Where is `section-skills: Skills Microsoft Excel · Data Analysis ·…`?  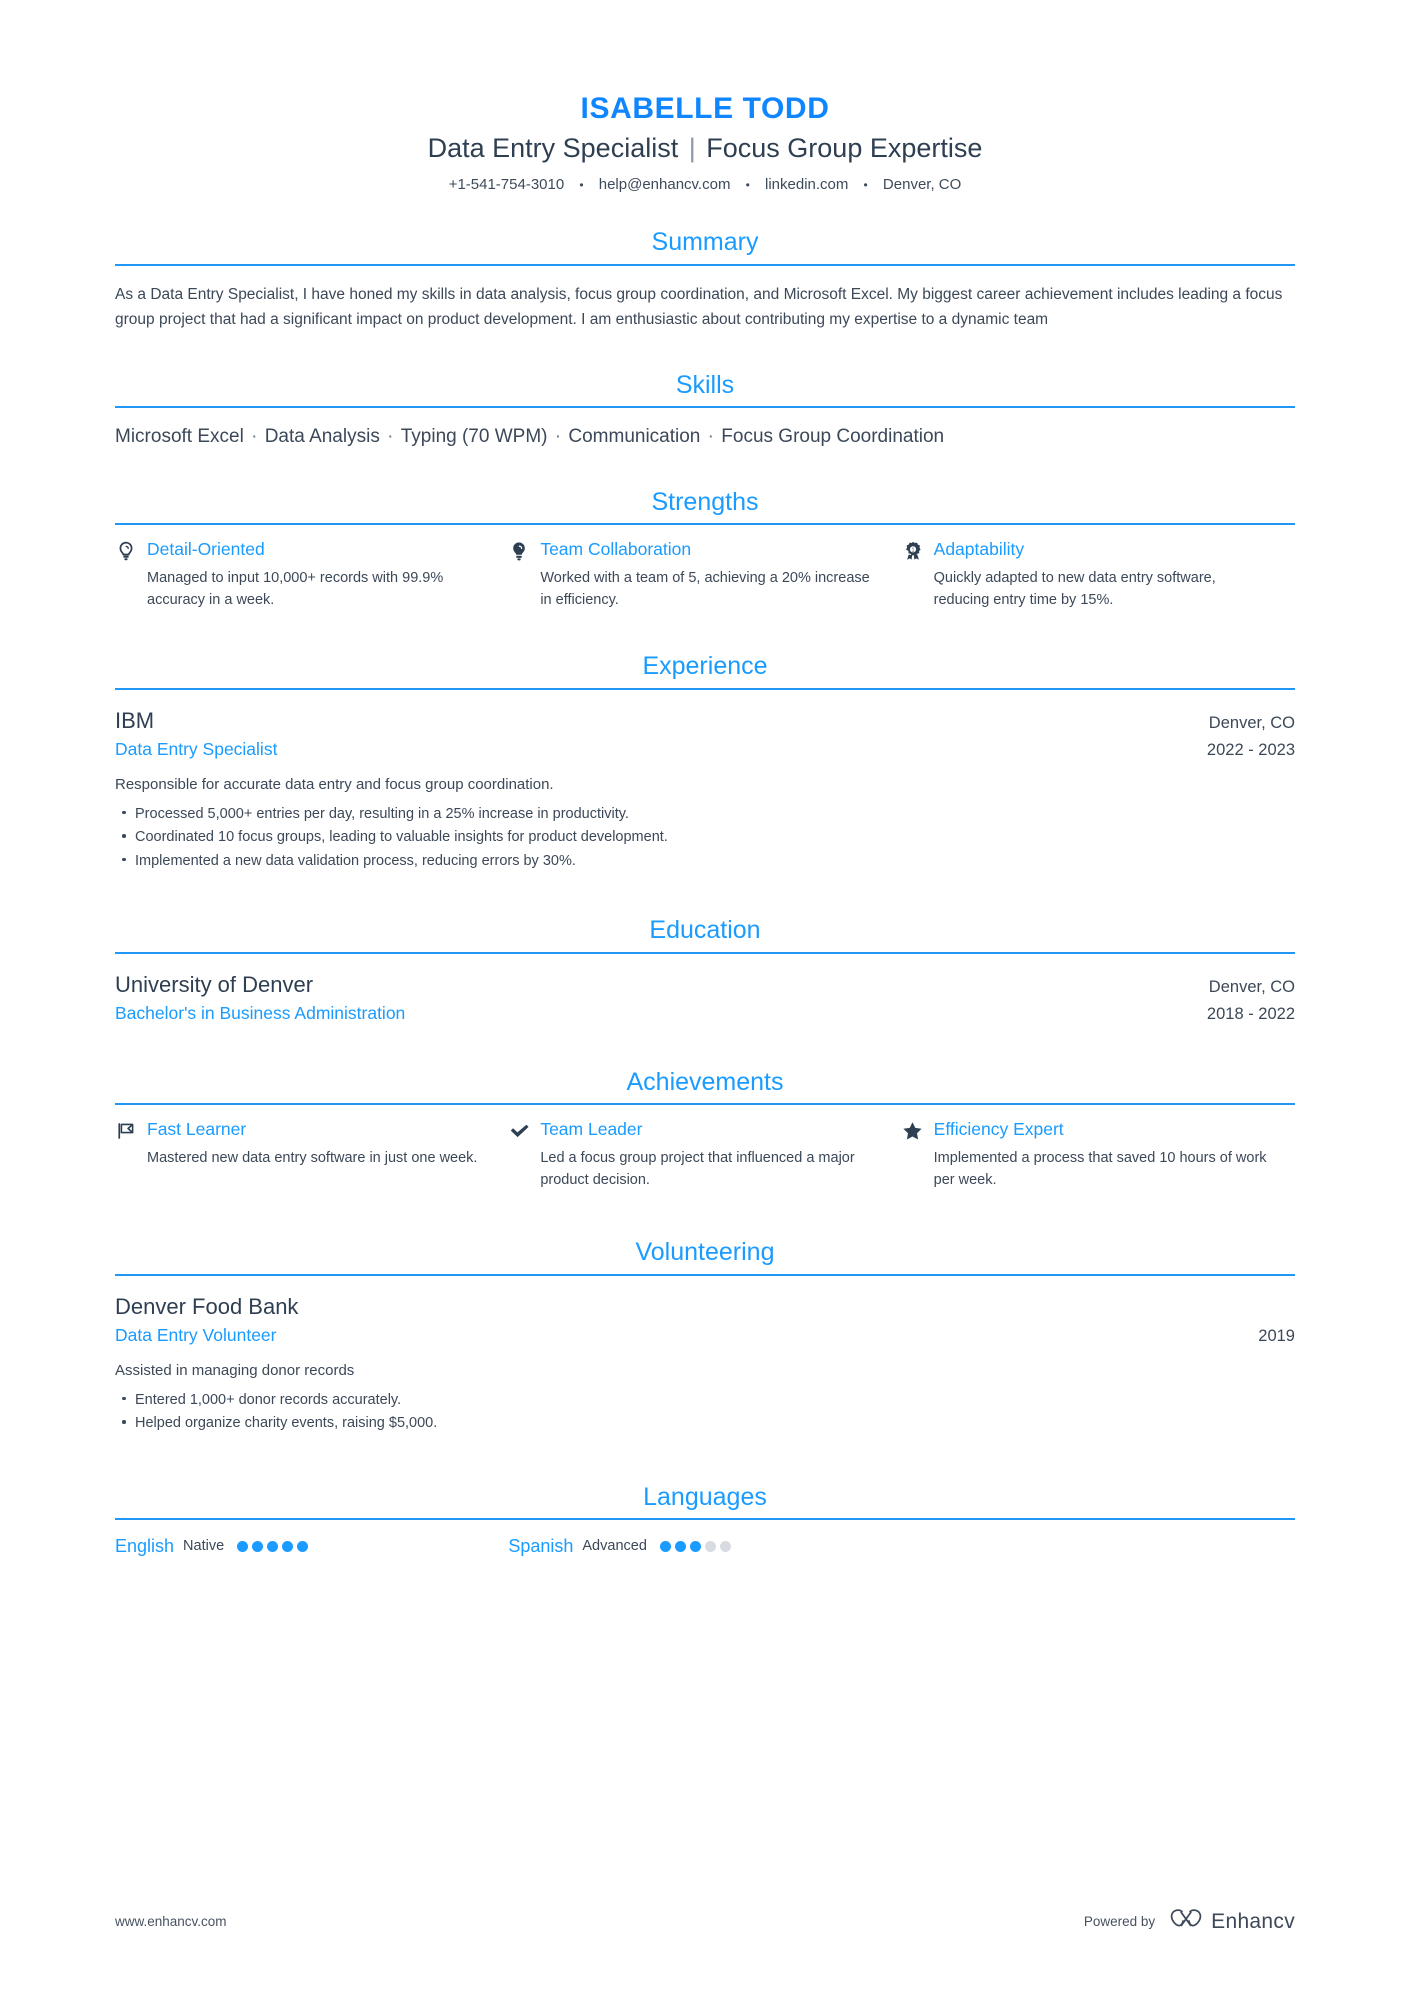
section-skills: Skills Microsoft Excel · Data Analysis ·… is located at coordinates (705, 410).